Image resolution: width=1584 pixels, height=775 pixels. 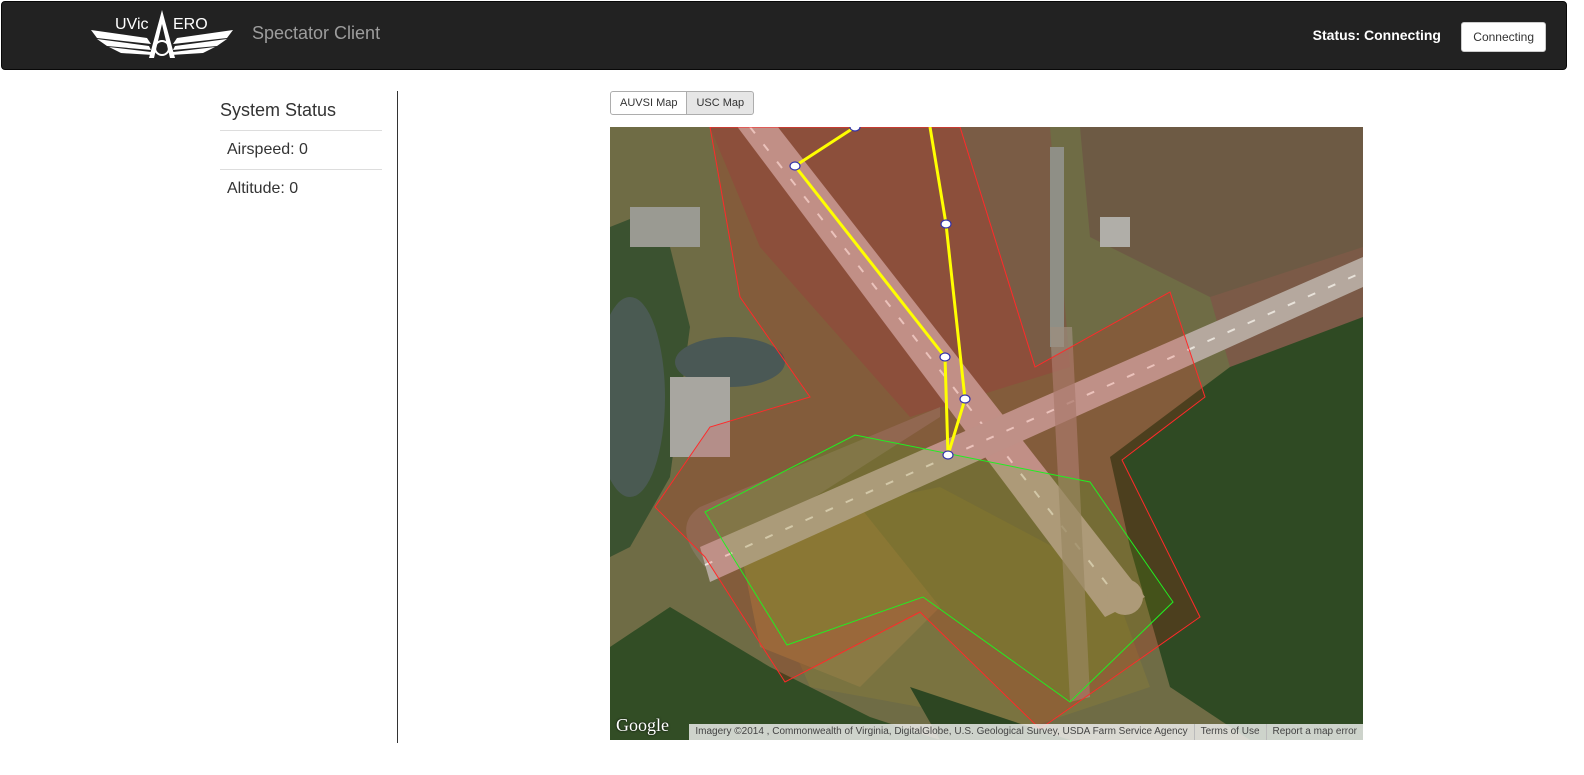 What do you see at coordinates (397, 417) in the screenshot?
I see `sidebar-divider` at bounding box center [397, 417].